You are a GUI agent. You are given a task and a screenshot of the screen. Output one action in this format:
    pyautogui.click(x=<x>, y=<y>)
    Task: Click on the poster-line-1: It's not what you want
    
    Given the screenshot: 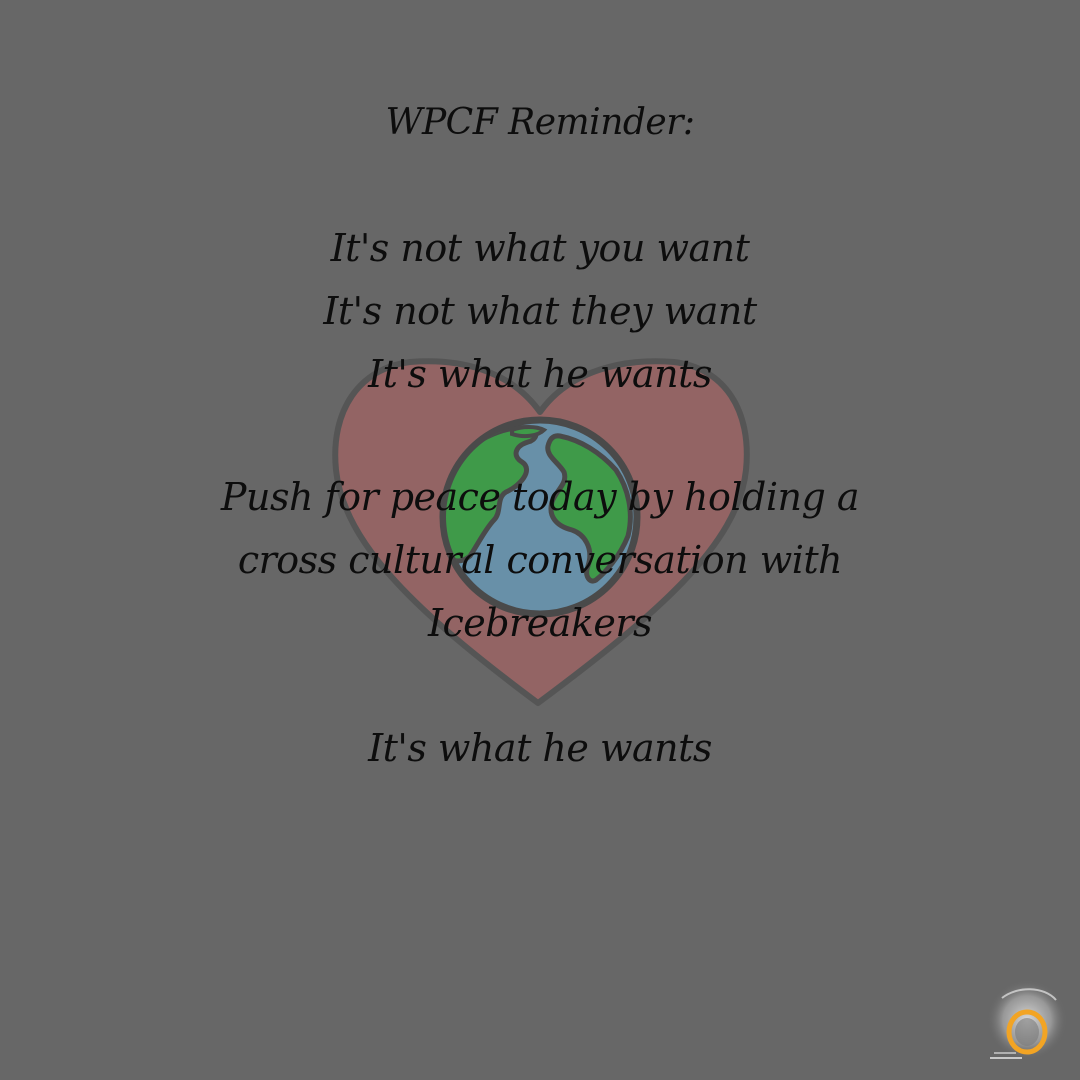 What is the action you would take?
    pyautogui.click(x=540, y=248)
    